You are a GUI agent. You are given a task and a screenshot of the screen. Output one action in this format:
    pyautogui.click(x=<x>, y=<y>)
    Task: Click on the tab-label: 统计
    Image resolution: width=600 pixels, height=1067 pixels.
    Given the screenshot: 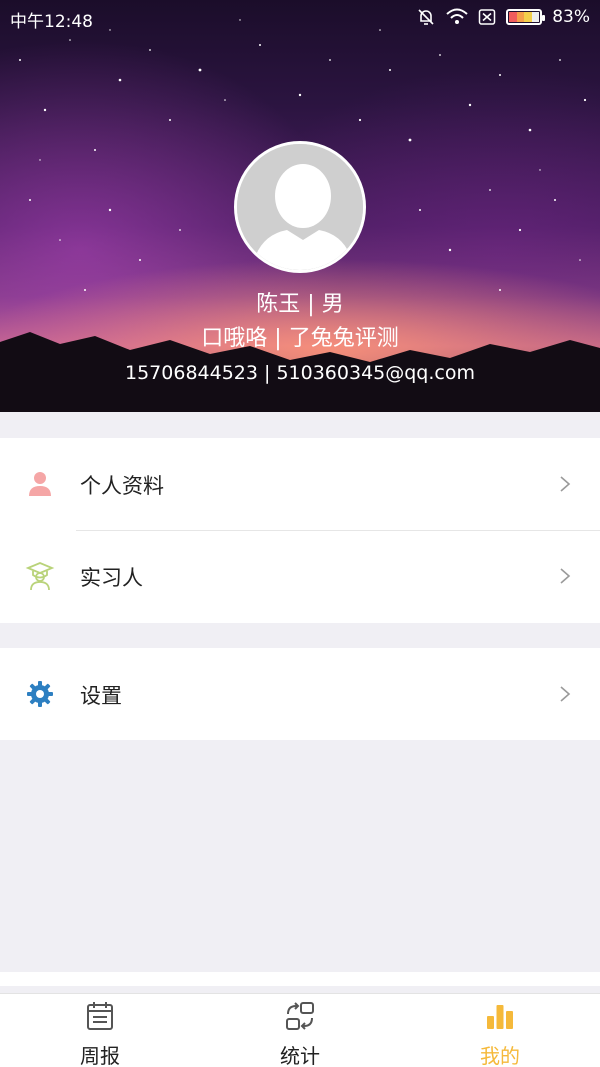 What is the action you would take?
    pyautogui.click(x=300, y=1055)
    